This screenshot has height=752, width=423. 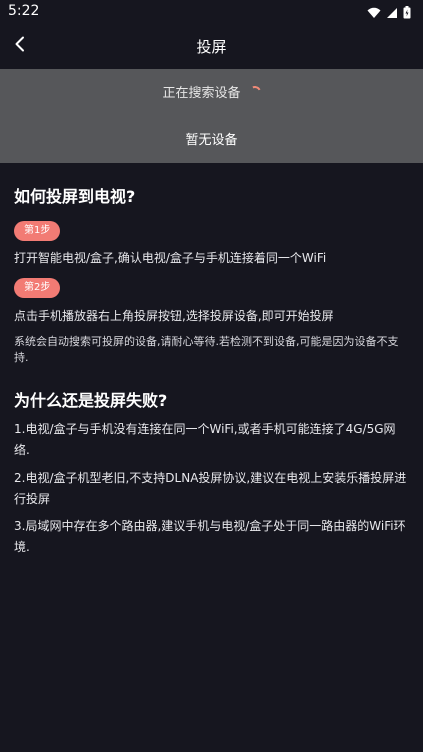 What do you see at coordinates (210, 536) in the screenshot?
I see `reason-3: 3.局域网中存在多个路由器,建议手机与电视/盒子处于同一路由器的WiFi环境.` at bounding box center [210, 536].